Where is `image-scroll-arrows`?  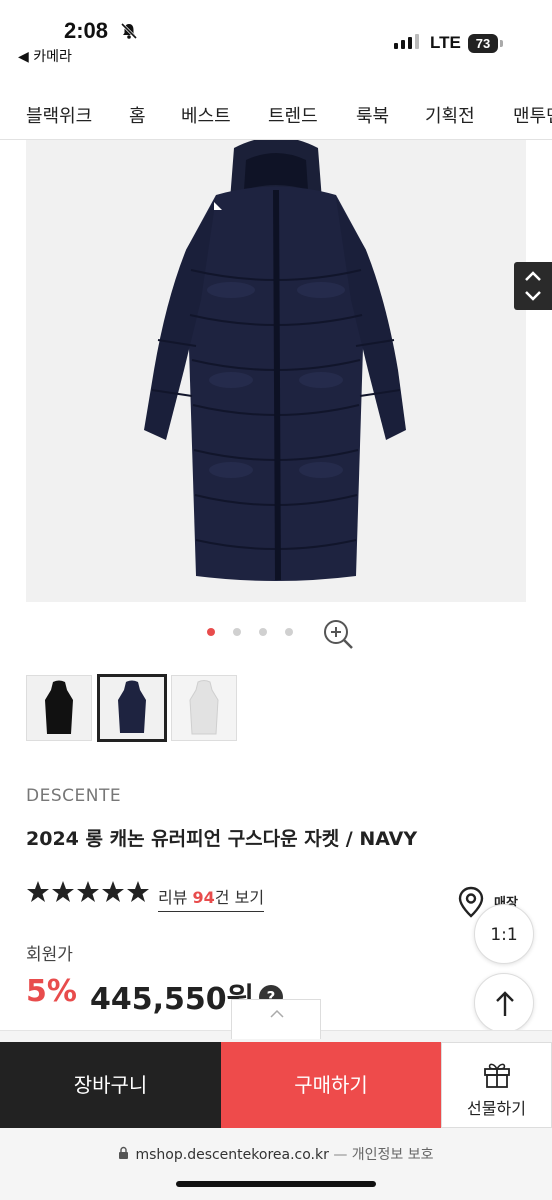
image-scroll-arrows is located at coordinates (533, 286).